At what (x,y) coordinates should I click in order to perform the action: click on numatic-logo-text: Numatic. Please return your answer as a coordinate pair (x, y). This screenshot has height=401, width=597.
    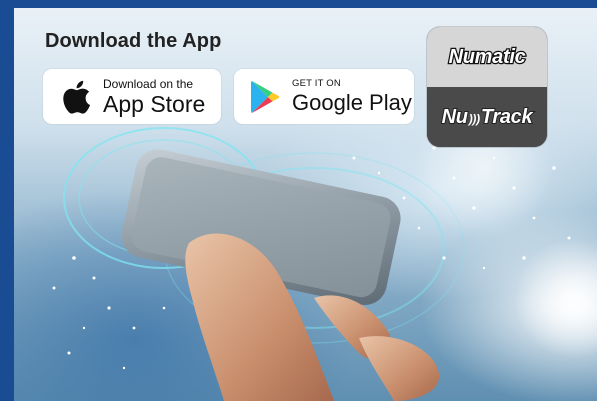
    Looking at the image, I should click on (487, 56).